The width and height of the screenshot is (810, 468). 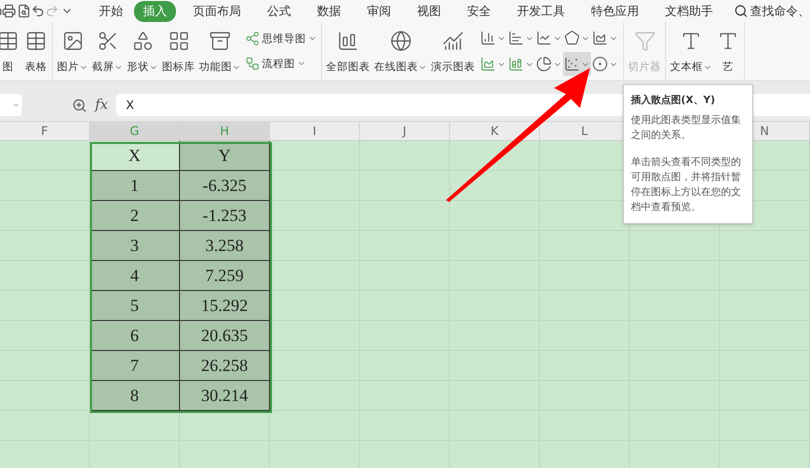 I want to click on scatter-chart-icon, so click(x=572, y=64).